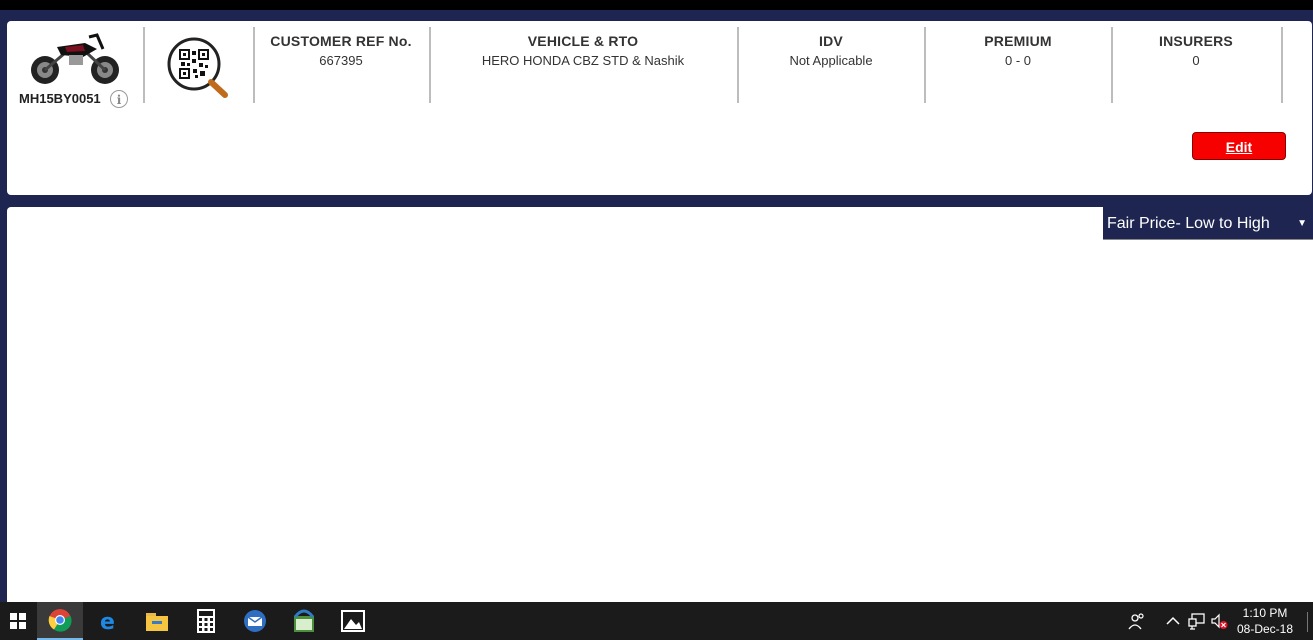 This screenshot has height=640, width=1313. What do you see at coordinates (1219, 621) in the screenshot?
I see `volume-muted-icon` at bounding box center [1219, 621].